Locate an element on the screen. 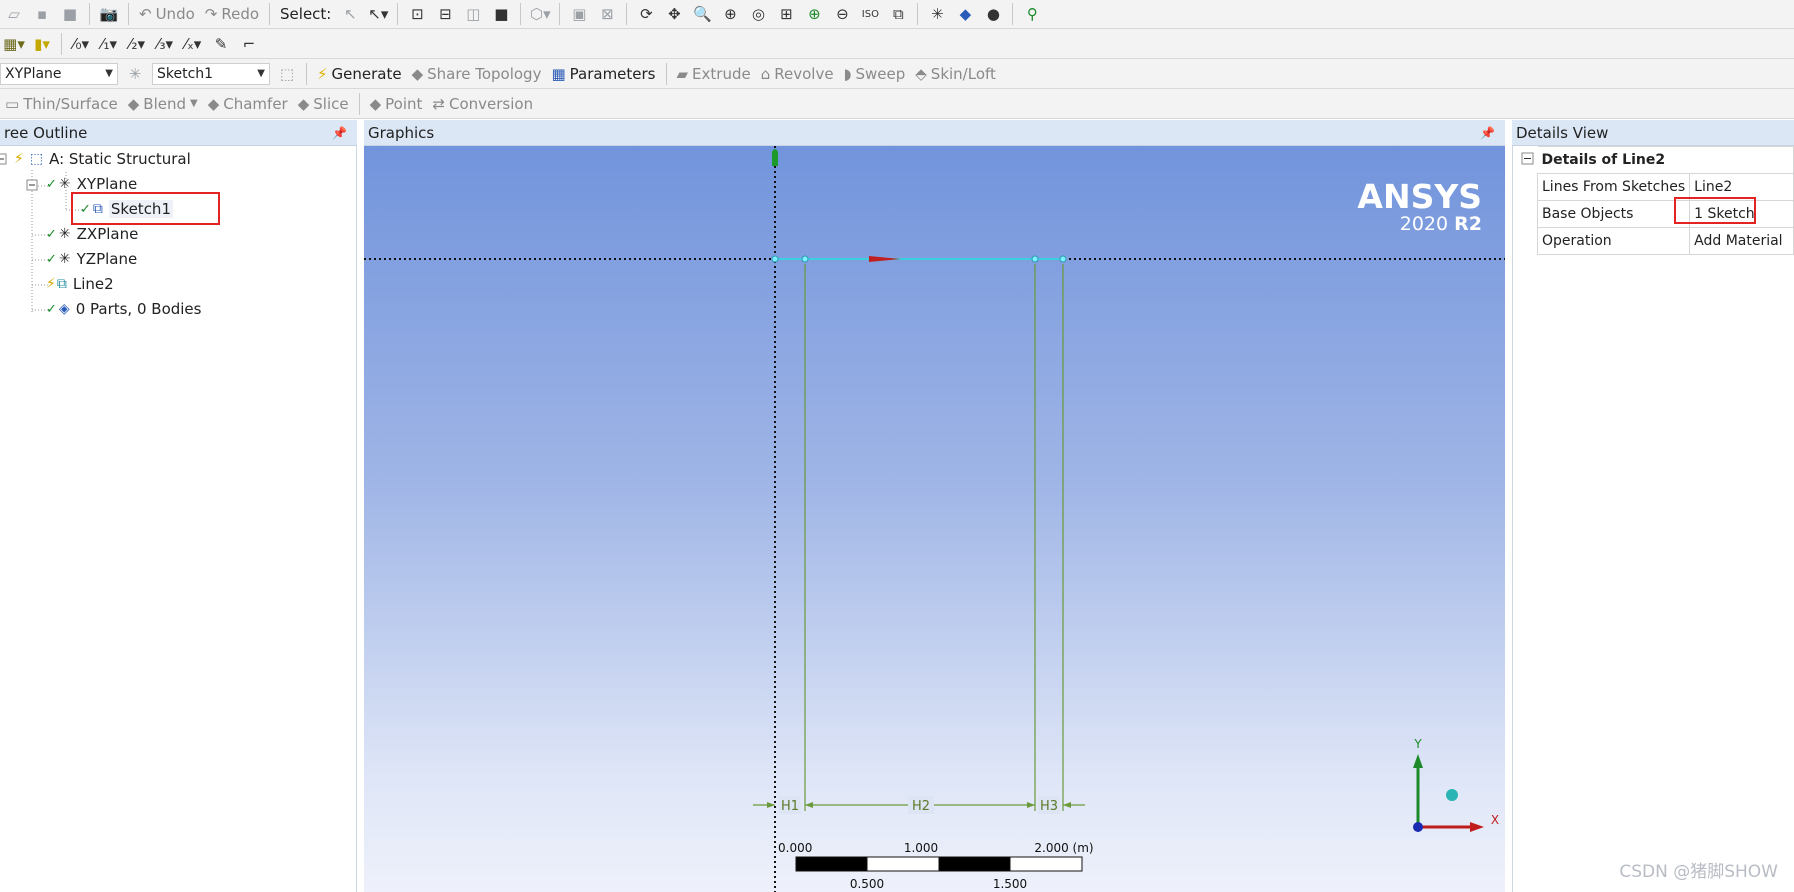  sketch-toolbar: ▦▾ ▮▾ ⁄₀▾ ⁄₁▾ ⁄₂▾ ⁄₃▾ ⁄ₓ▾ ✎ ⌐ is located at coordinates (897, 44).